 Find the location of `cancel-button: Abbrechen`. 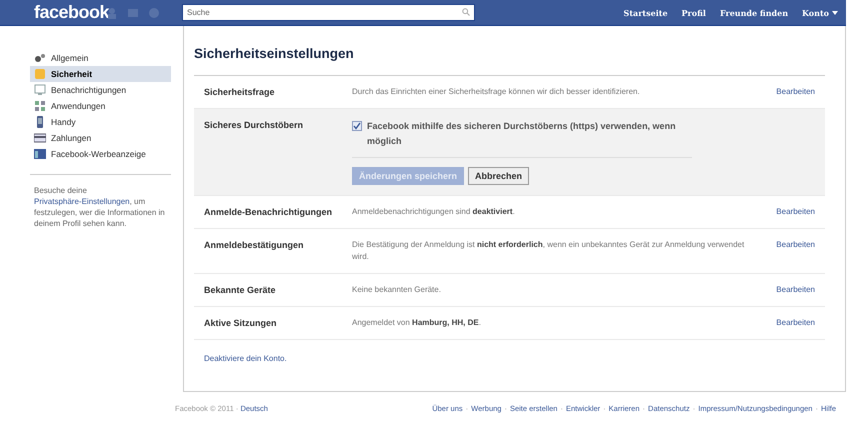

cancel-button: Abbrechen is located at coordinates (499, 176).